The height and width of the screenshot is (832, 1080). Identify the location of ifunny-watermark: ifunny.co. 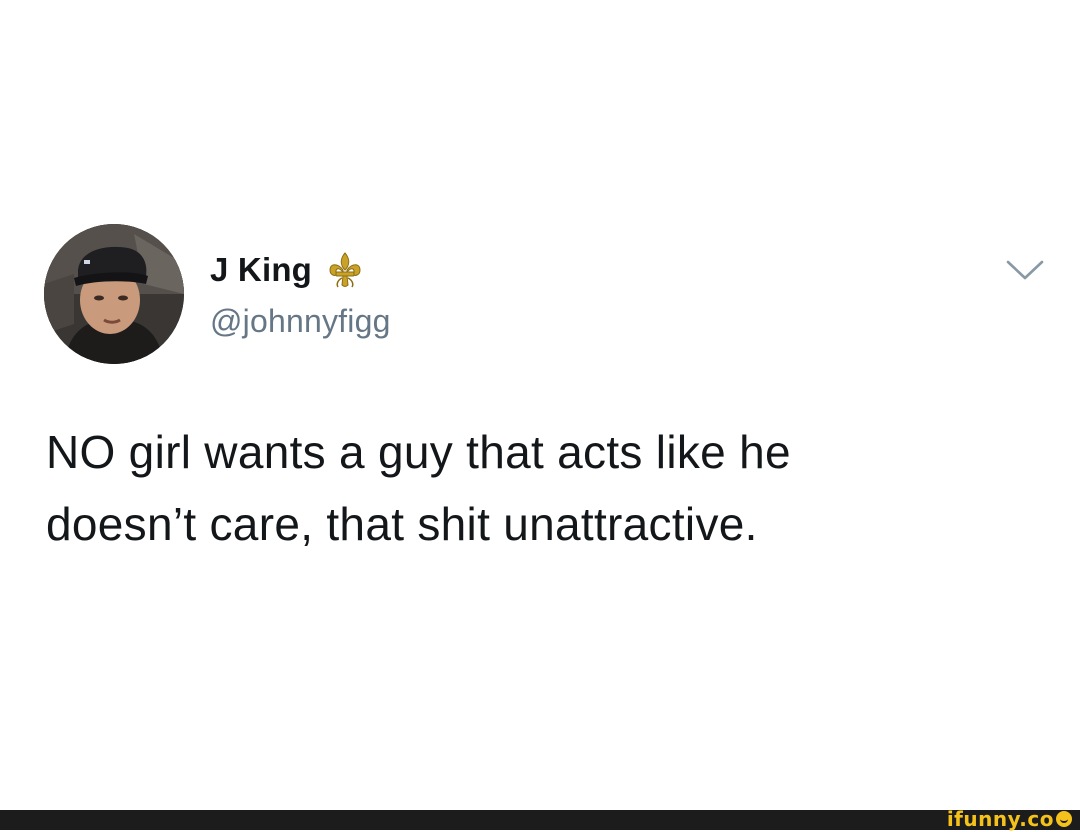
(1009, 819).